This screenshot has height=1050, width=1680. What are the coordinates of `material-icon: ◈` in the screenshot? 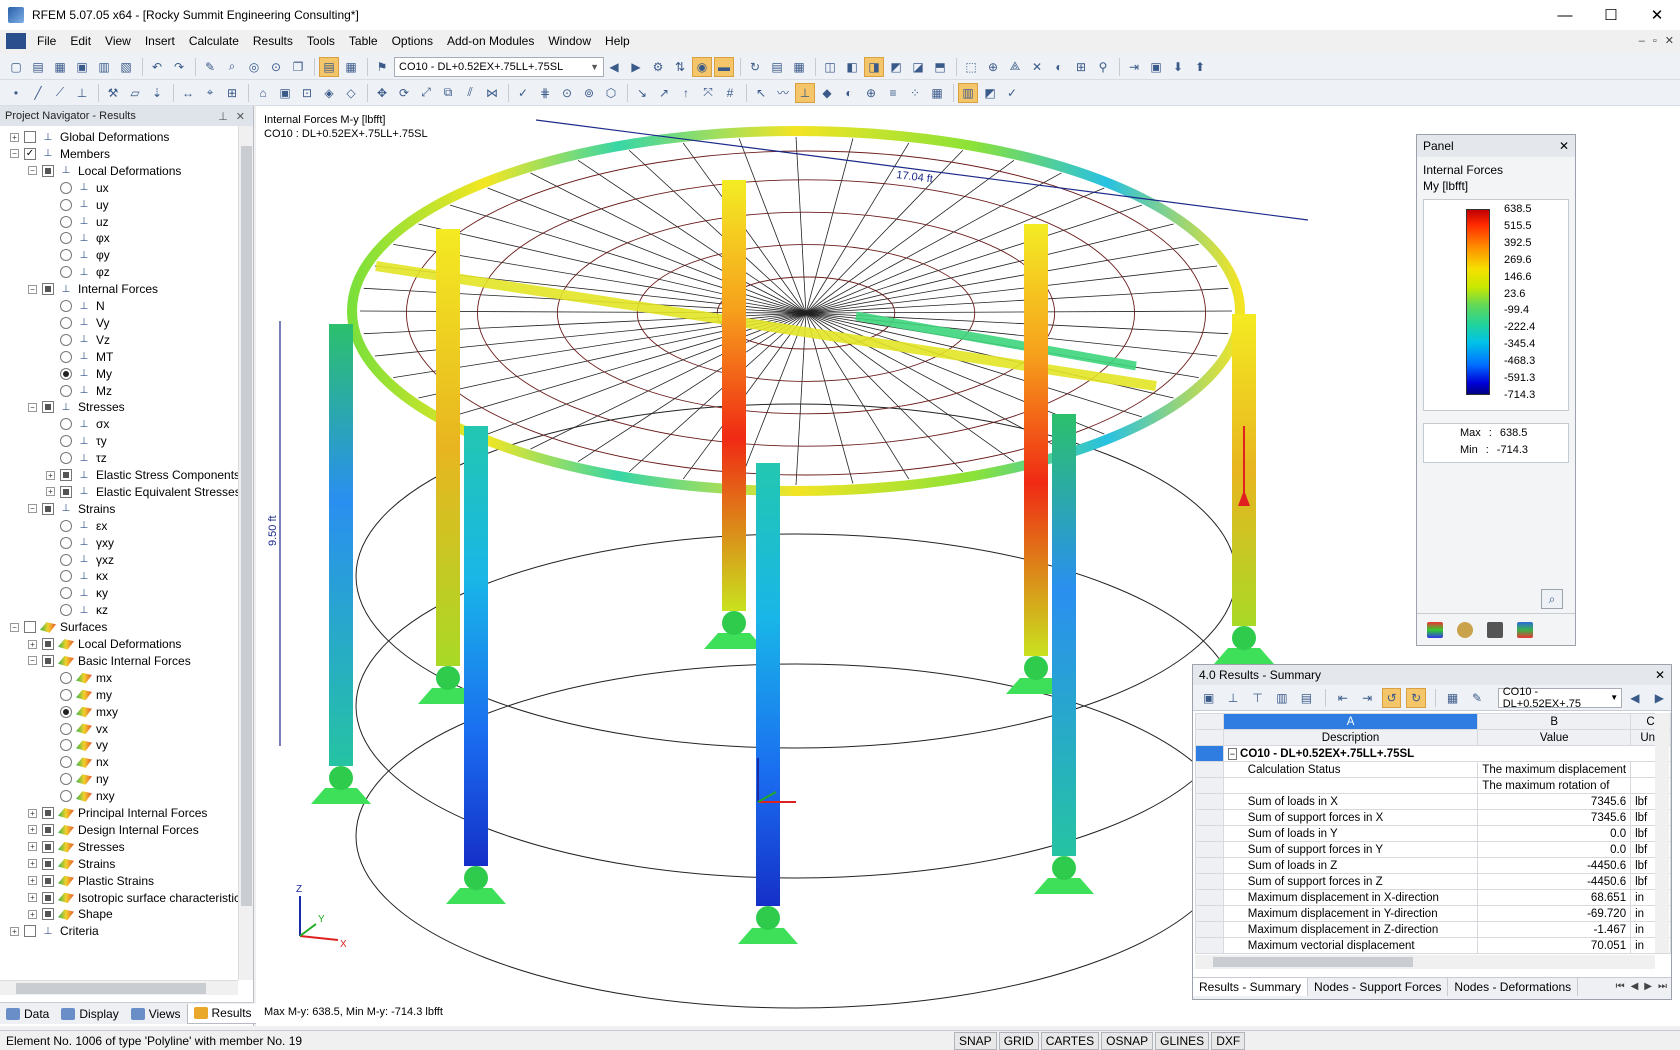 It's located at (329, 93).